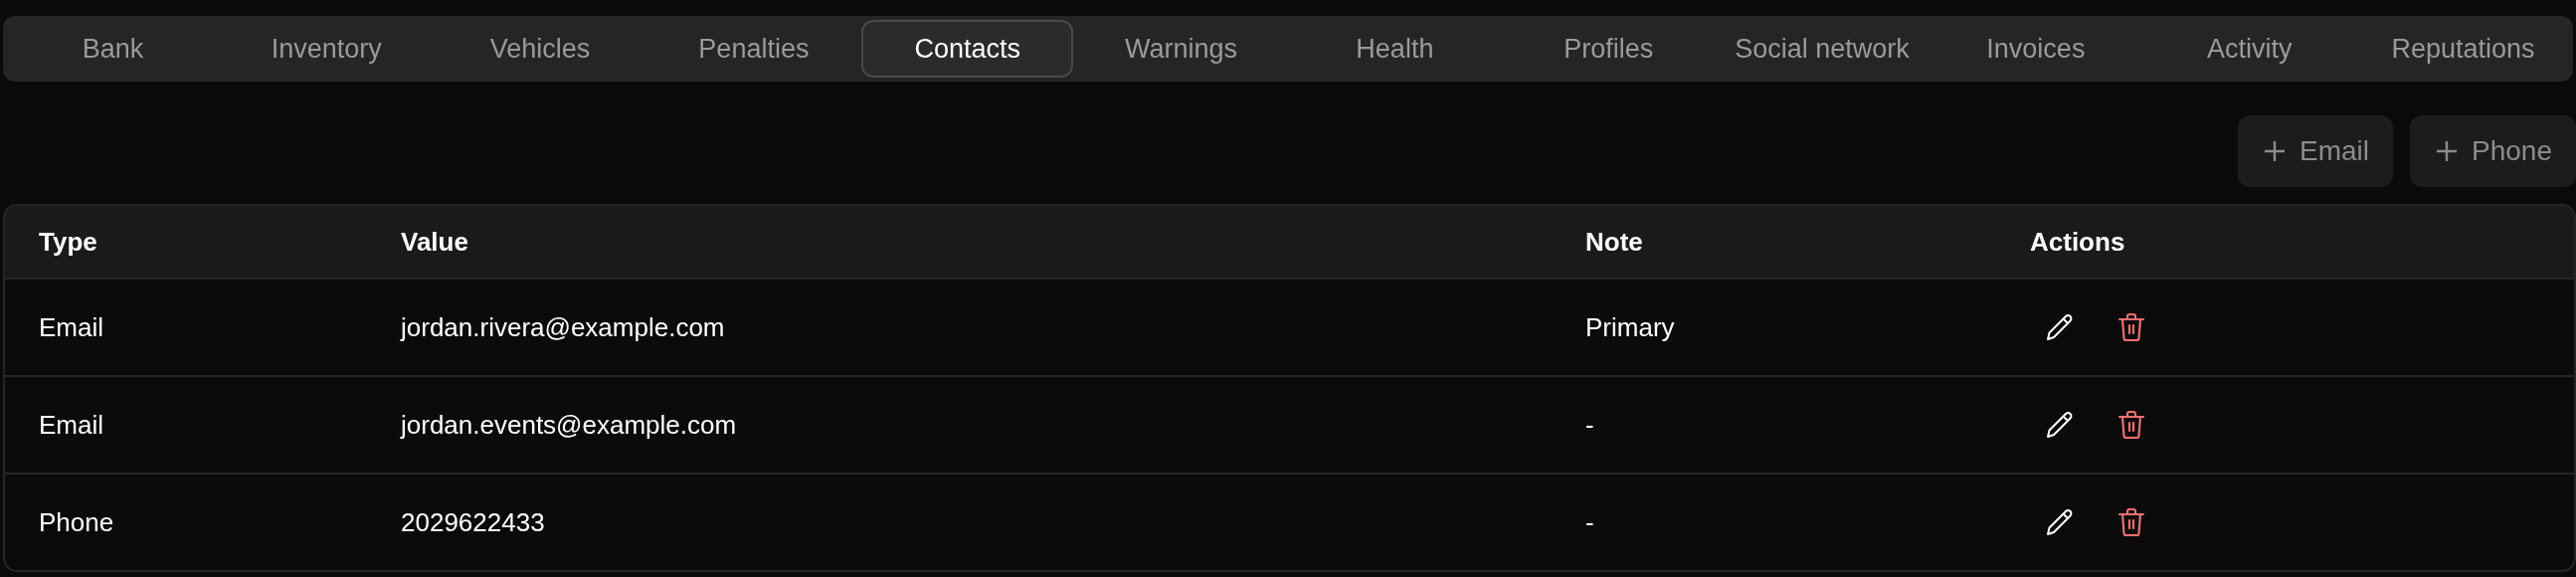 The image size is (2576, 577). What do you see at coordinates (1394, 49) in the screenshot?
I see `tab: Health` at bounding box center [1394, 49].